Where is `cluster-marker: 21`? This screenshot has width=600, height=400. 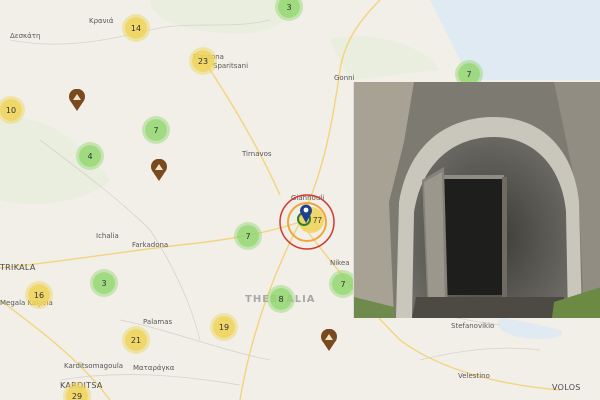
cluster-marker: 21 is located at coordinates (136, 340).